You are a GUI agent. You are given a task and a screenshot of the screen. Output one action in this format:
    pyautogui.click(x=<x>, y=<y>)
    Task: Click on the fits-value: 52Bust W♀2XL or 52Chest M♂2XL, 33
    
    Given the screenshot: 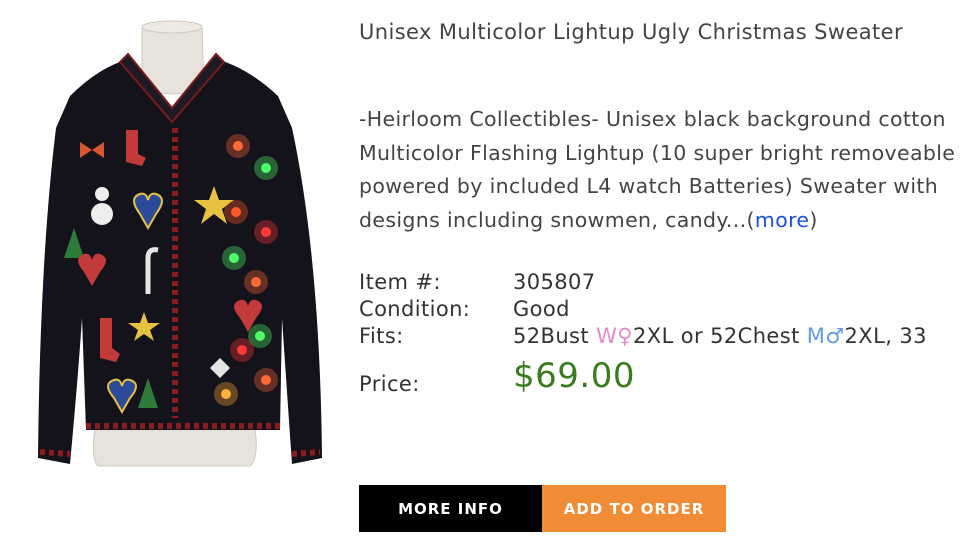 What is the action you would take?
    pyautogui.click(x=720, y=336)
    